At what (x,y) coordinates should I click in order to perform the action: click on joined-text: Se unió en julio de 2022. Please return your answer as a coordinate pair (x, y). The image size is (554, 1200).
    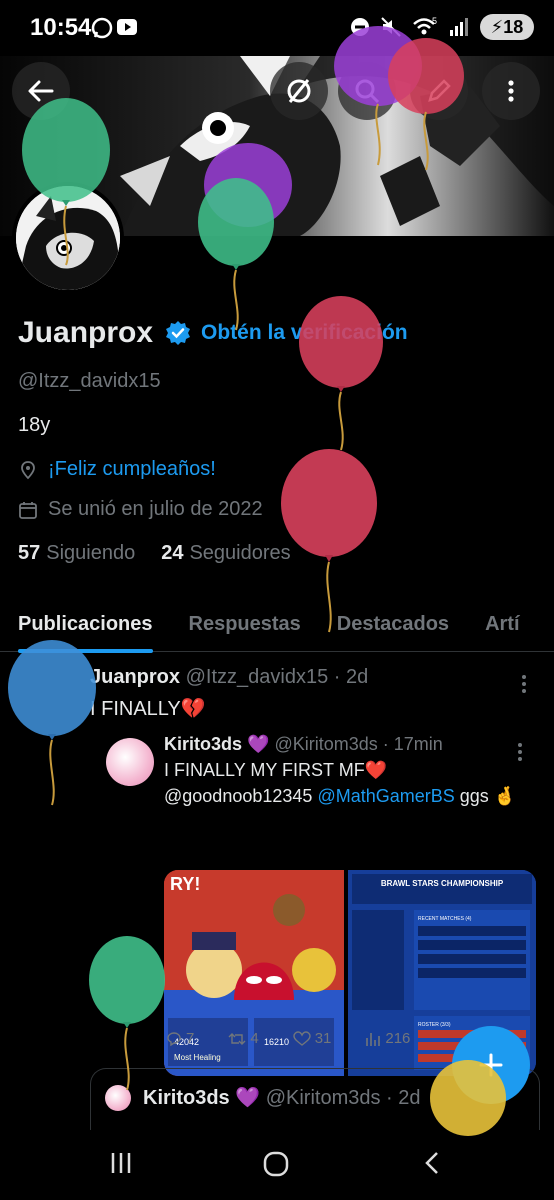
    Looking at the image, I should click on (155, 509).